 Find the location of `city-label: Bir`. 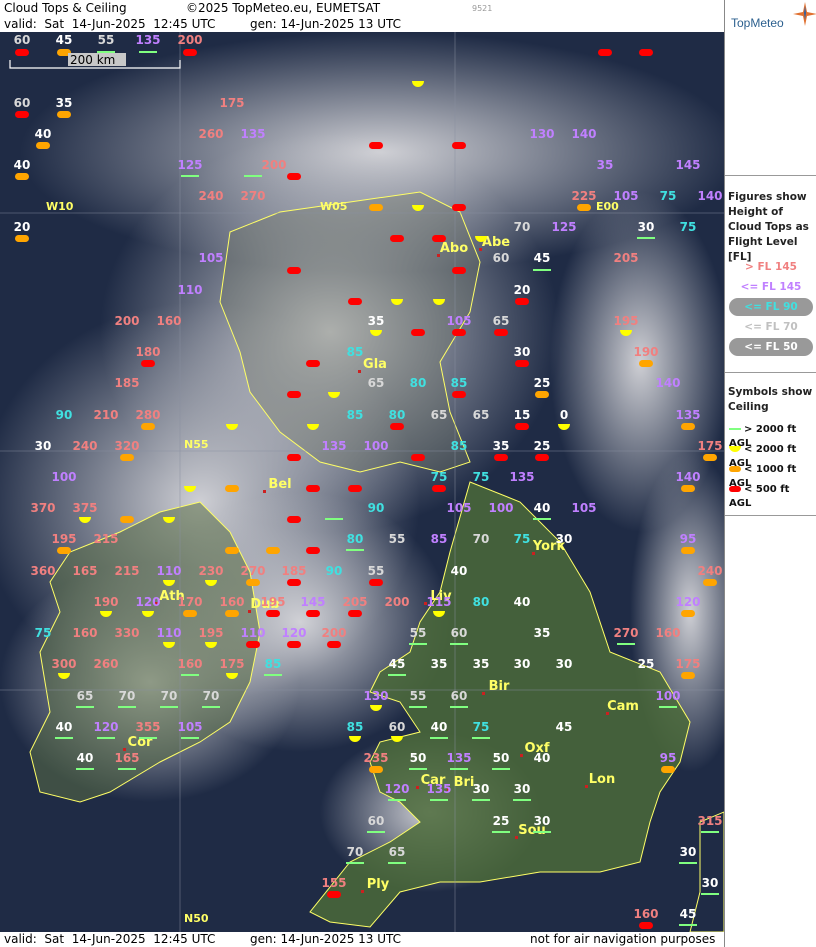

city-label: Bir is located at coordinates (499, 686).